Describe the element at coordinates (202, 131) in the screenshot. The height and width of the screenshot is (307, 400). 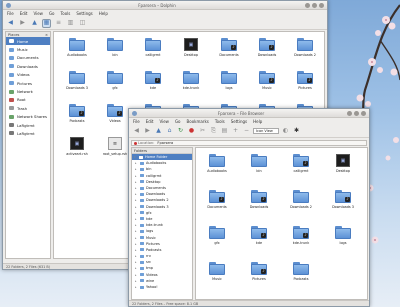
I see `cut-icon: ✂` at that location.